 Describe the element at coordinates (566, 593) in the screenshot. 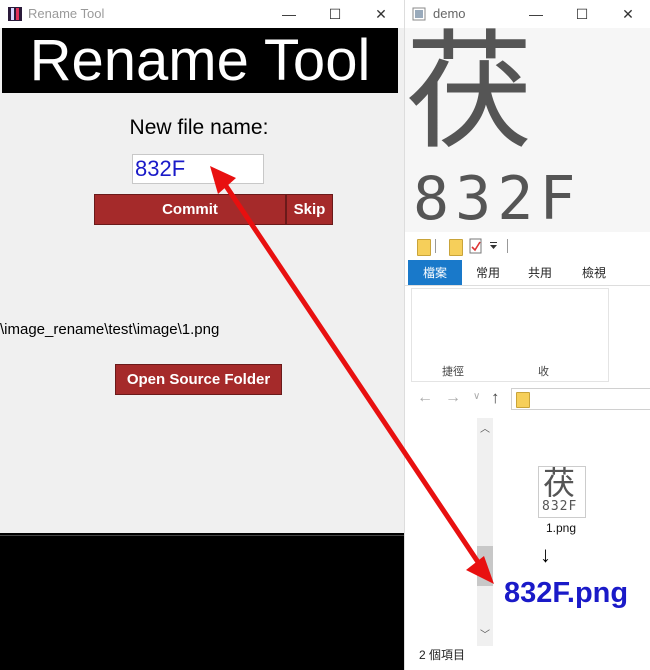

I see `result-filename-label: 832F.png` at that location.